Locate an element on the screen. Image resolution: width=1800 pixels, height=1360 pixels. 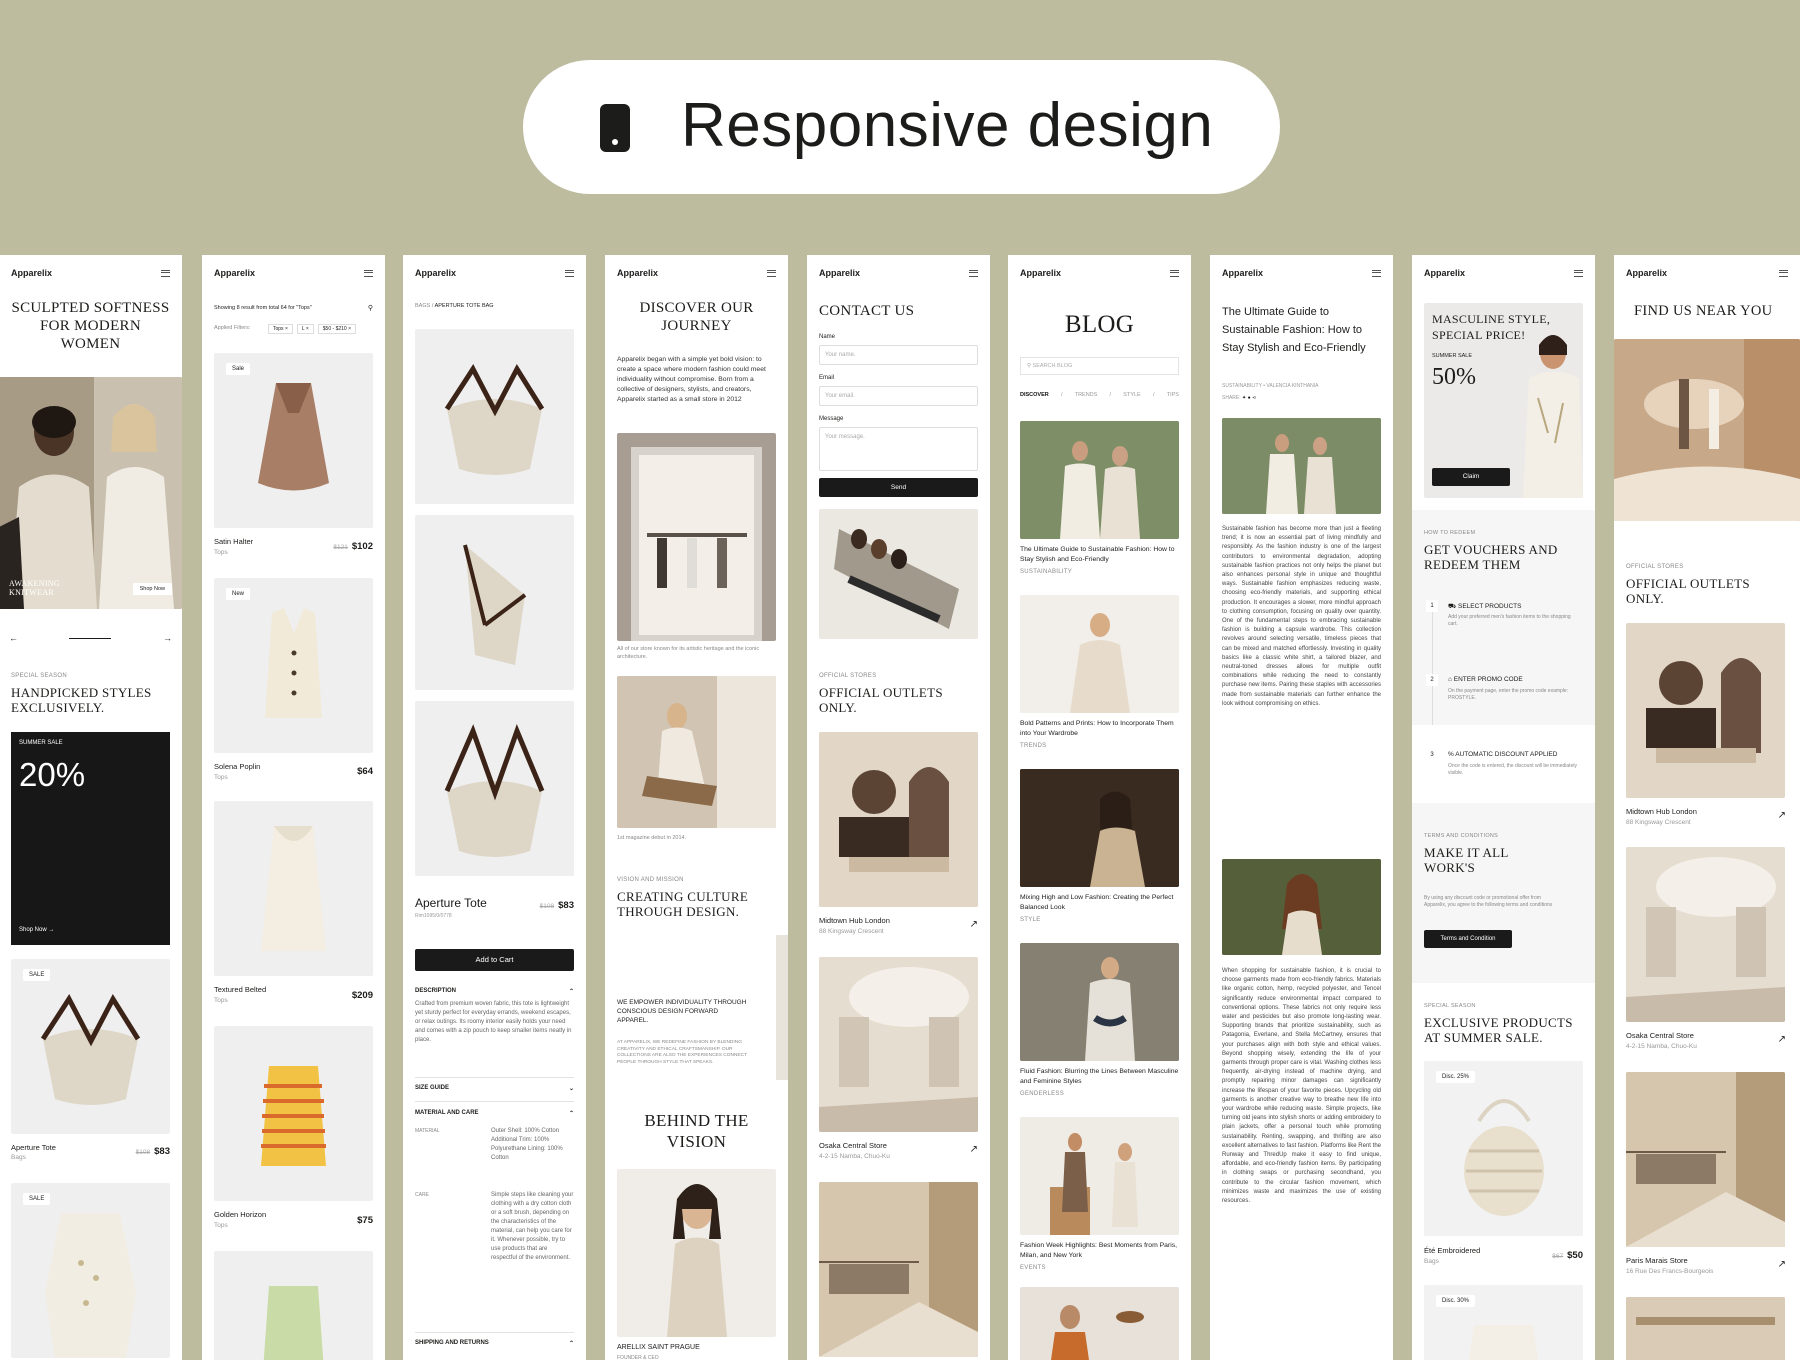
product-name: Satin Halter is located at coordinates (233, 541).